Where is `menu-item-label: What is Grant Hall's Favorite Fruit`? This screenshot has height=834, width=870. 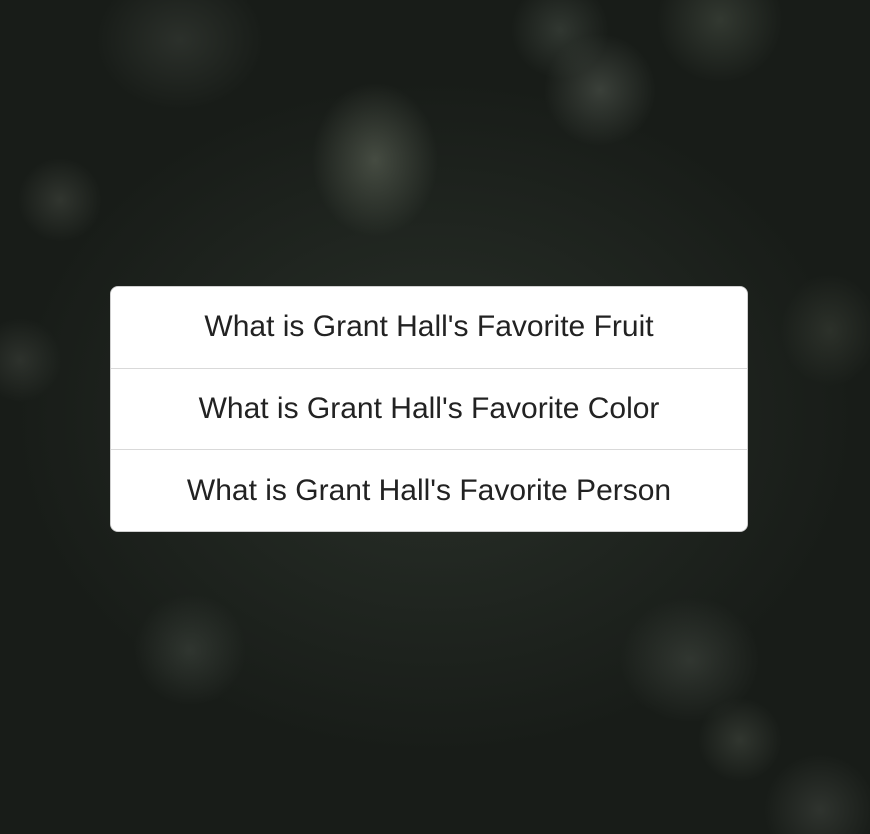
menu-item-label: What is Grant Hall's Favorite Fruit is located at coordinates (429, 327).